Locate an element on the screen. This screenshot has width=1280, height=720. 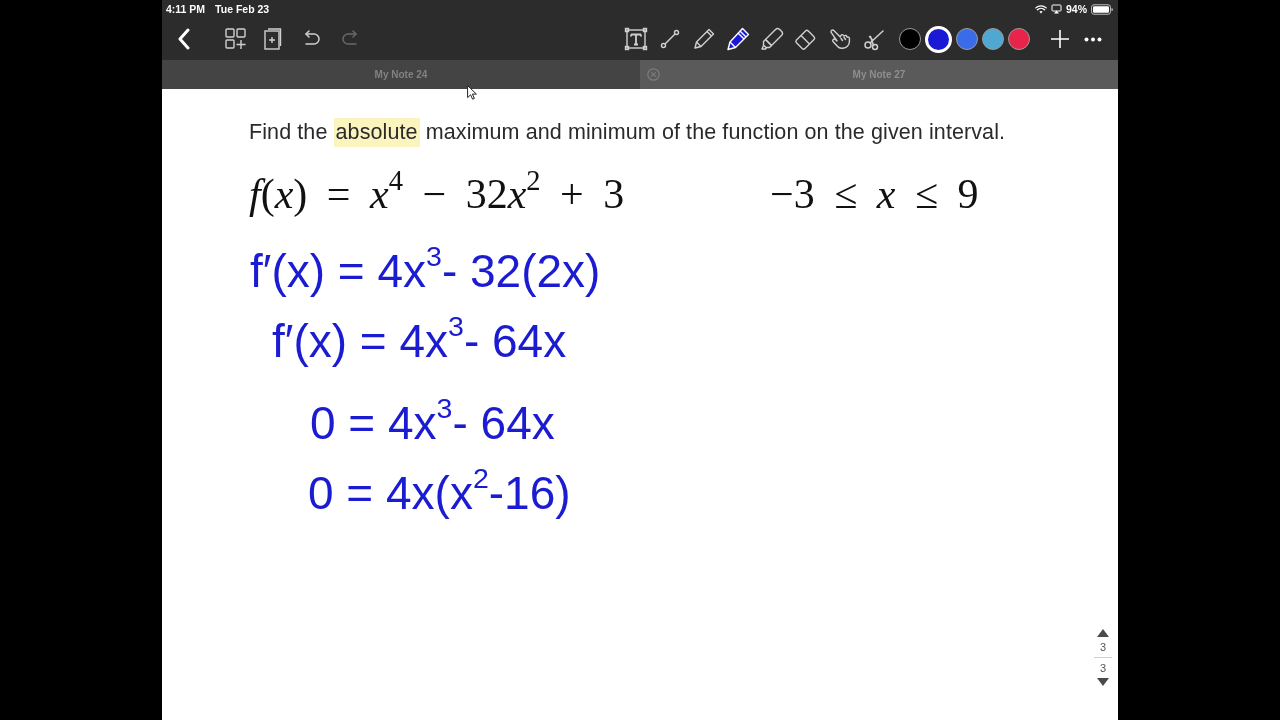
more-icon is located at coordinates (1093, 39).